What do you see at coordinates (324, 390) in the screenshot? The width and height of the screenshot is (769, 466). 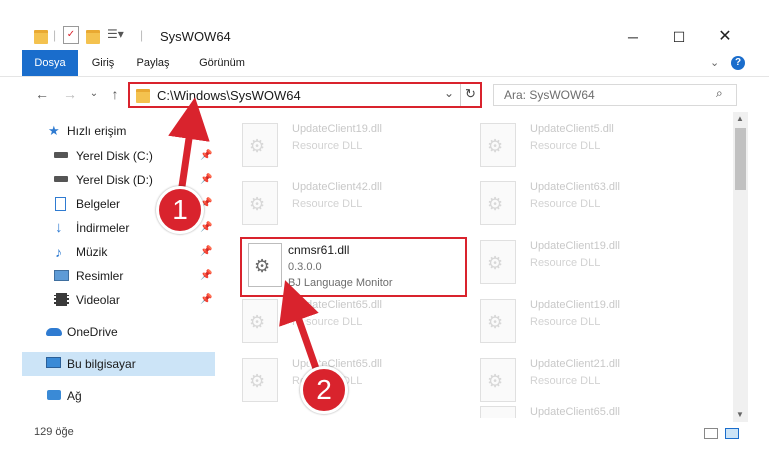 I see `step-2-badge: 2` at bounding box center [324, 390].